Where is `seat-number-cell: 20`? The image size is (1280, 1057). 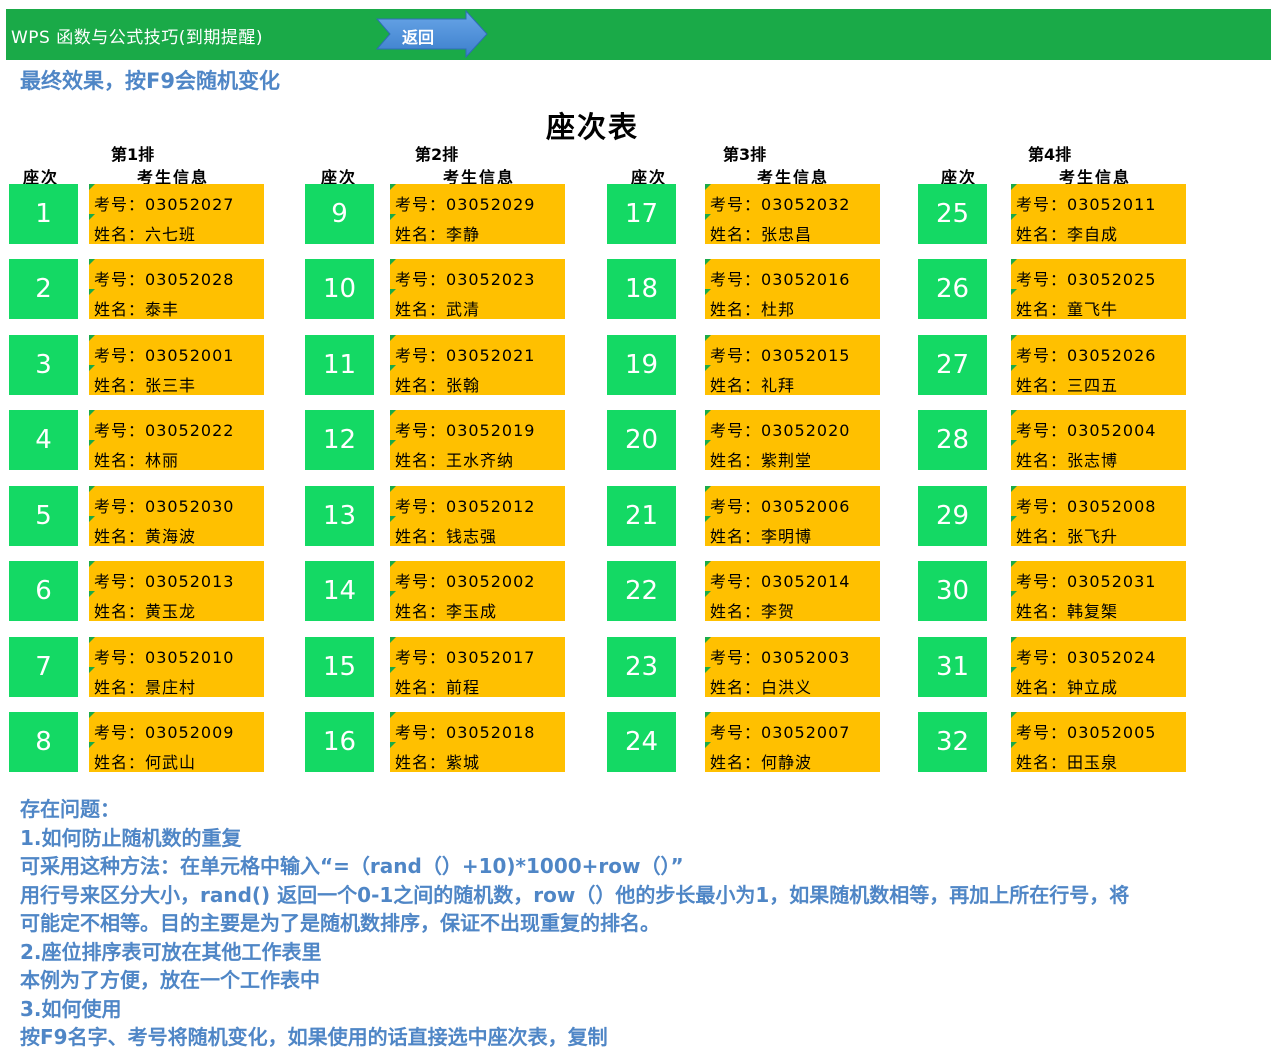 seat-number-cell: 20 is located at coordinates (641, 440).